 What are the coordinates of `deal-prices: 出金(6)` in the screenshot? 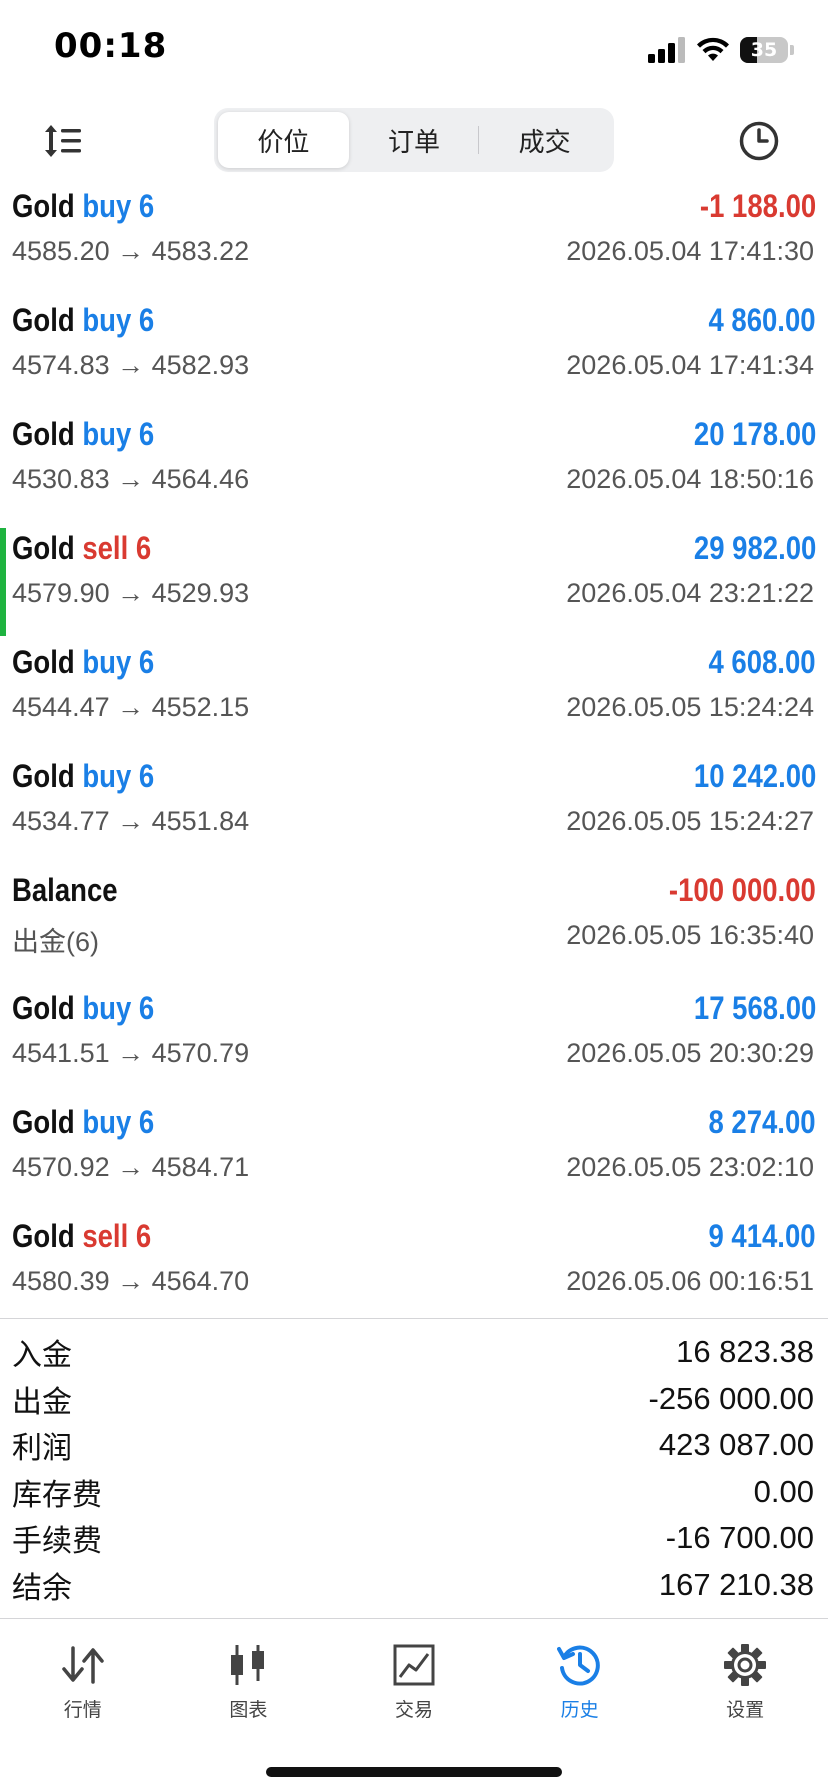 It's located at (55, 942).